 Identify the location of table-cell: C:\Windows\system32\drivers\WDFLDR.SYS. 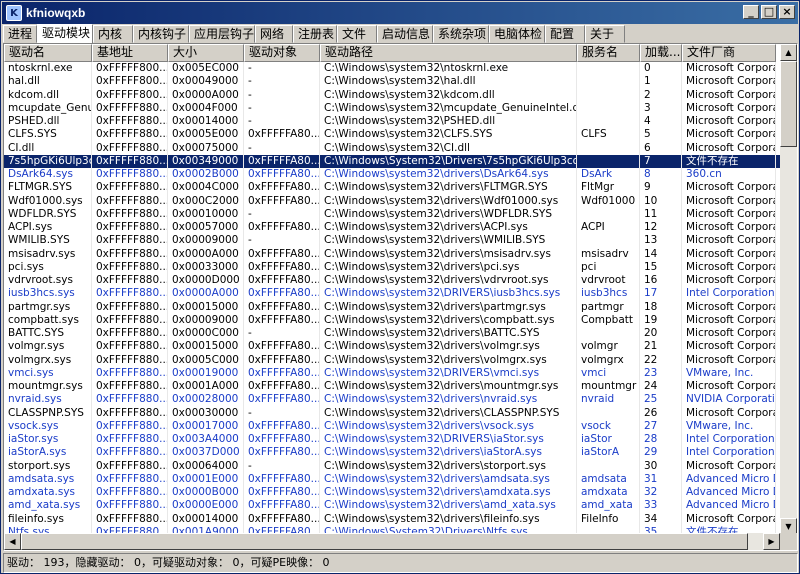
(448, 214).